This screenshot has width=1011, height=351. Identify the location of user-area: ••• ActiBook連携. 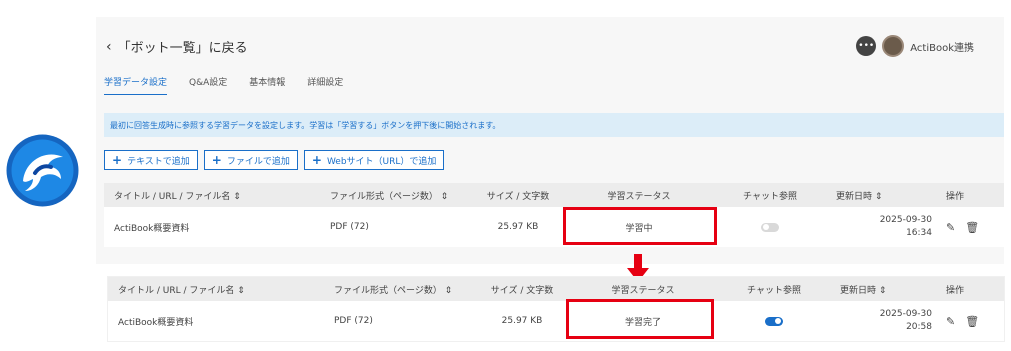
(915, 46).